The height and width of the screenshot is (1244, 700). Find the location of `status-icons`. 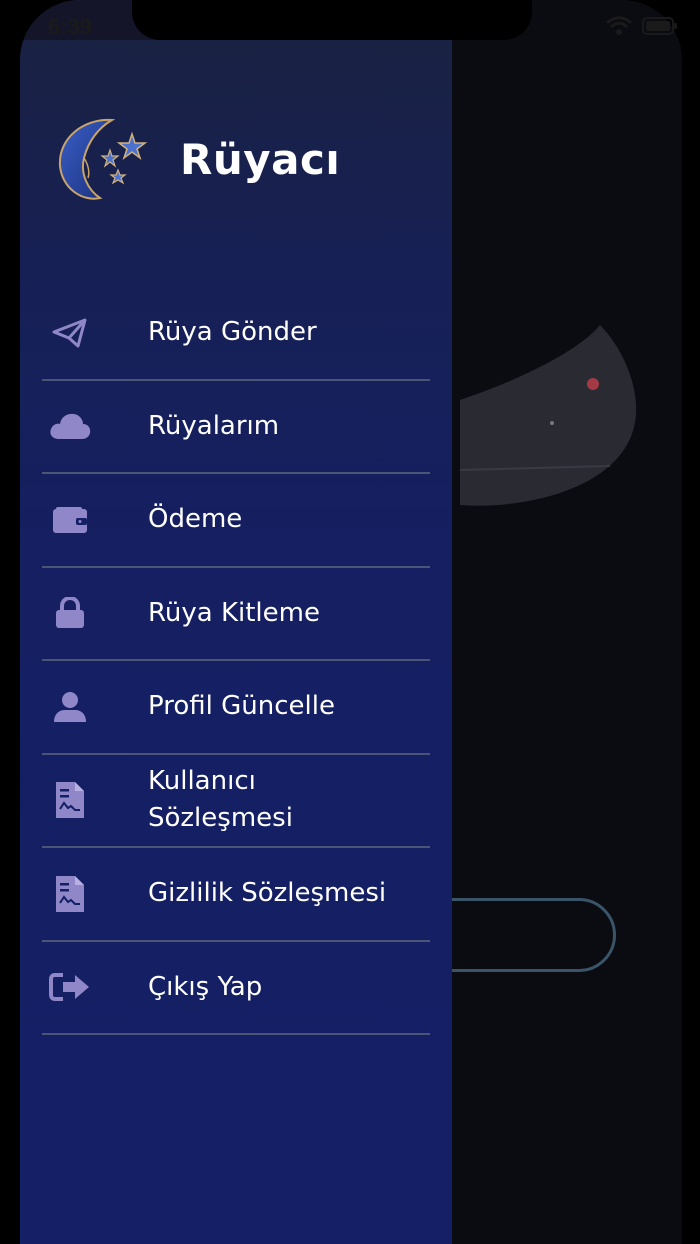

status-icons is located at coordinates (642, 26).